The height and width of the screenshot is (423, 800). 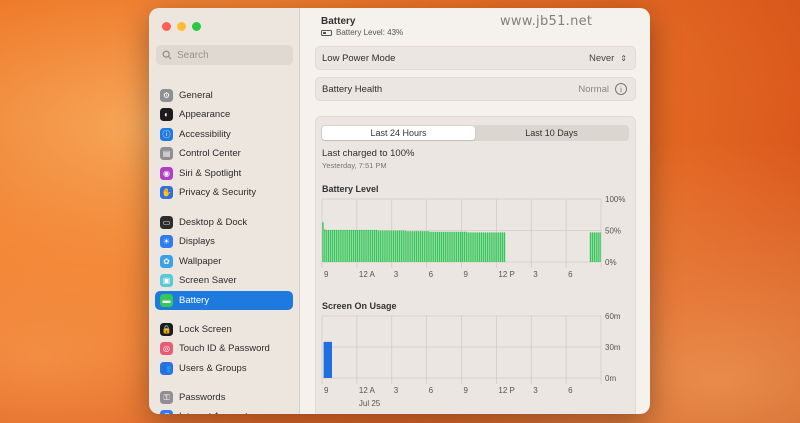 I want to click on low-power-mode-label: Low Power Mode, so click(x=359, y=58).